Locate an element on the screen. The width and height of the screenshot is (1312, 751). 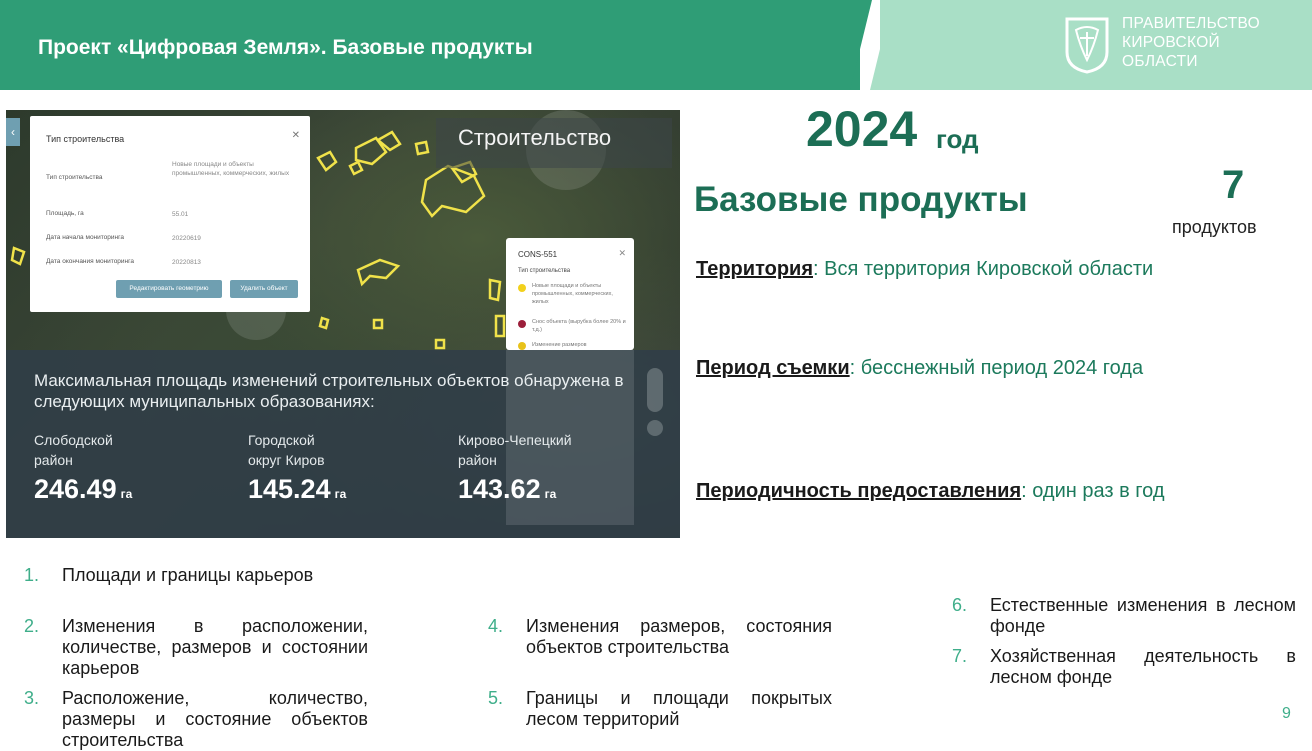
popup-row-value: 20220619 is located at coordinates (186, 238).